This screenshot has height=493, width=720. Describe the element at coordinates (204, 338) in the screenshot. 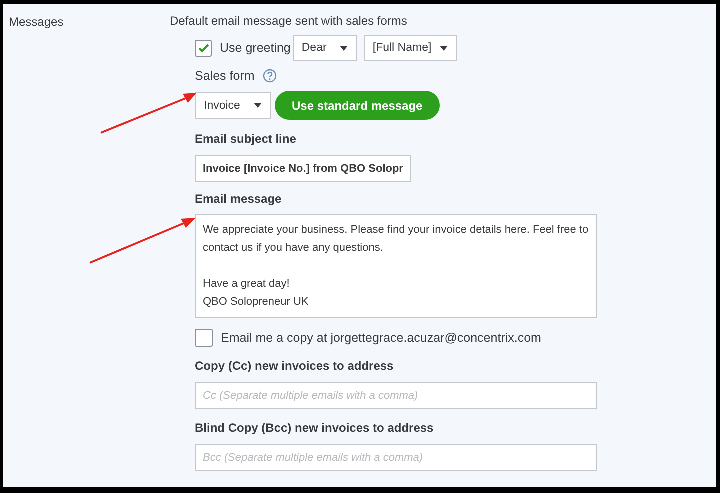

I see `copy-checkbox` at that location.